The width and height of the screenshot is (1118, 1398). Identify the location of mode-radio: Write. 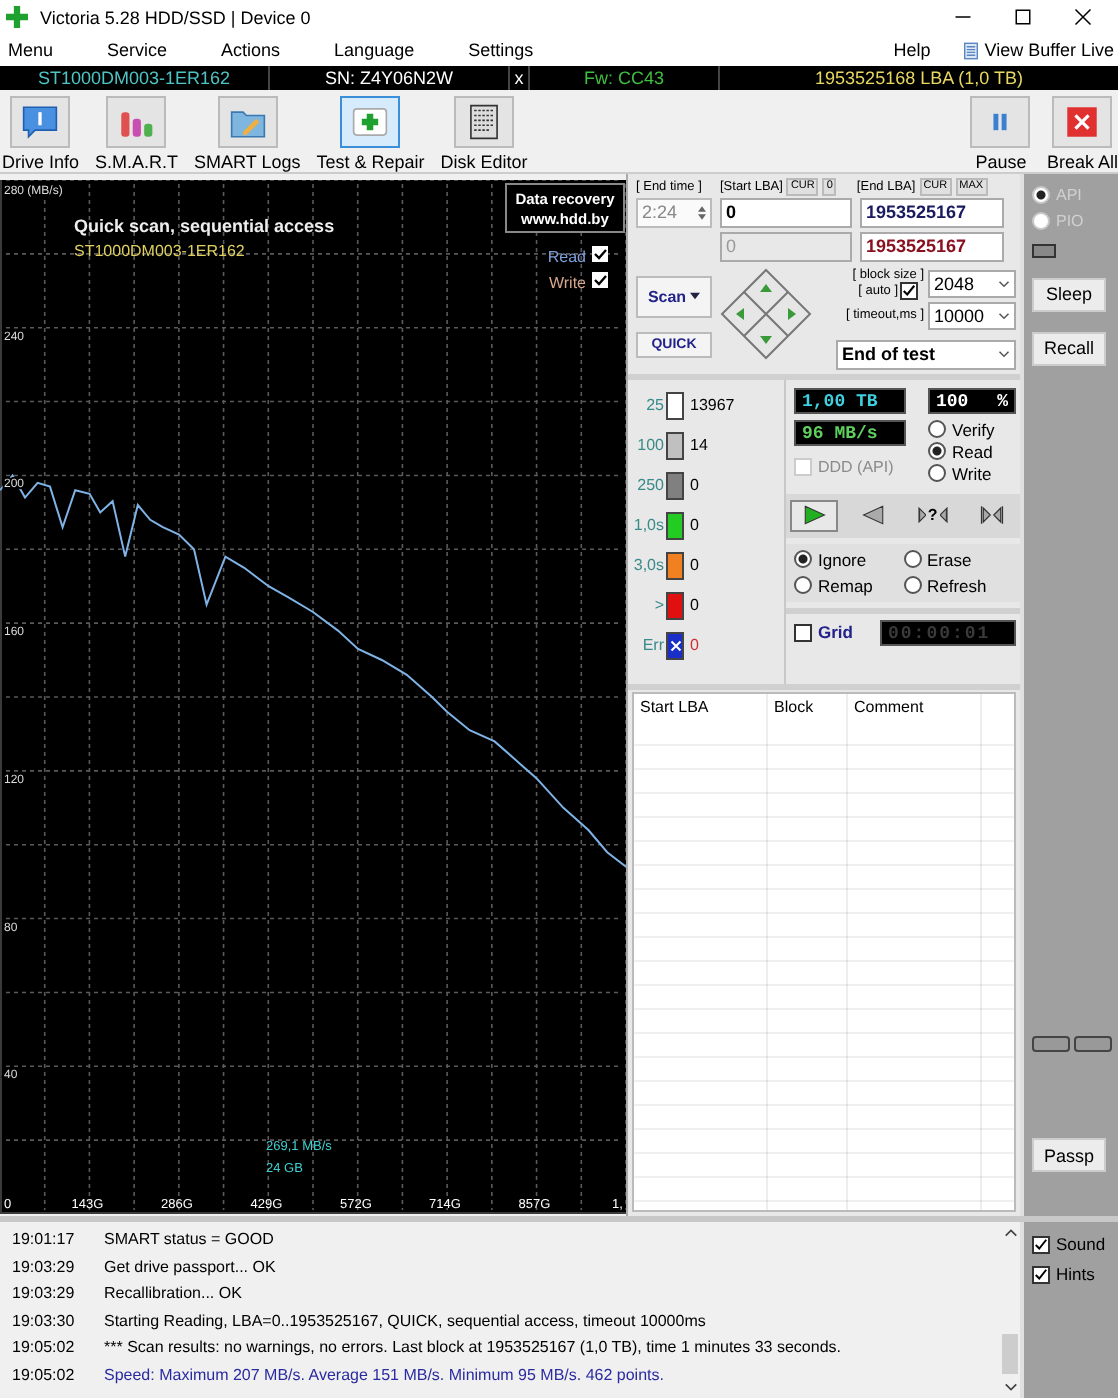
(972, 473).